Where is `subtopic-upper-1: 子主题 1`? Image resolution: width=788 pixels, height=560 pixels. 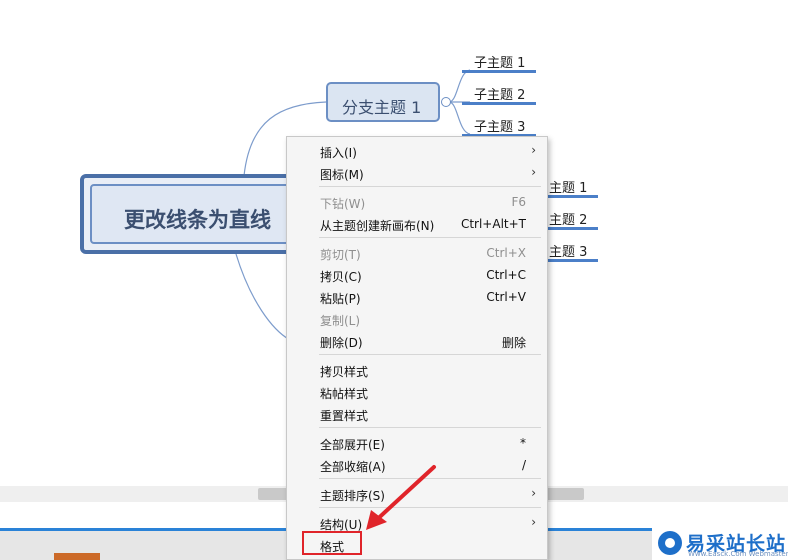 subtopic-upper-1: 子主题 1 is located at coordinates (499, 61).